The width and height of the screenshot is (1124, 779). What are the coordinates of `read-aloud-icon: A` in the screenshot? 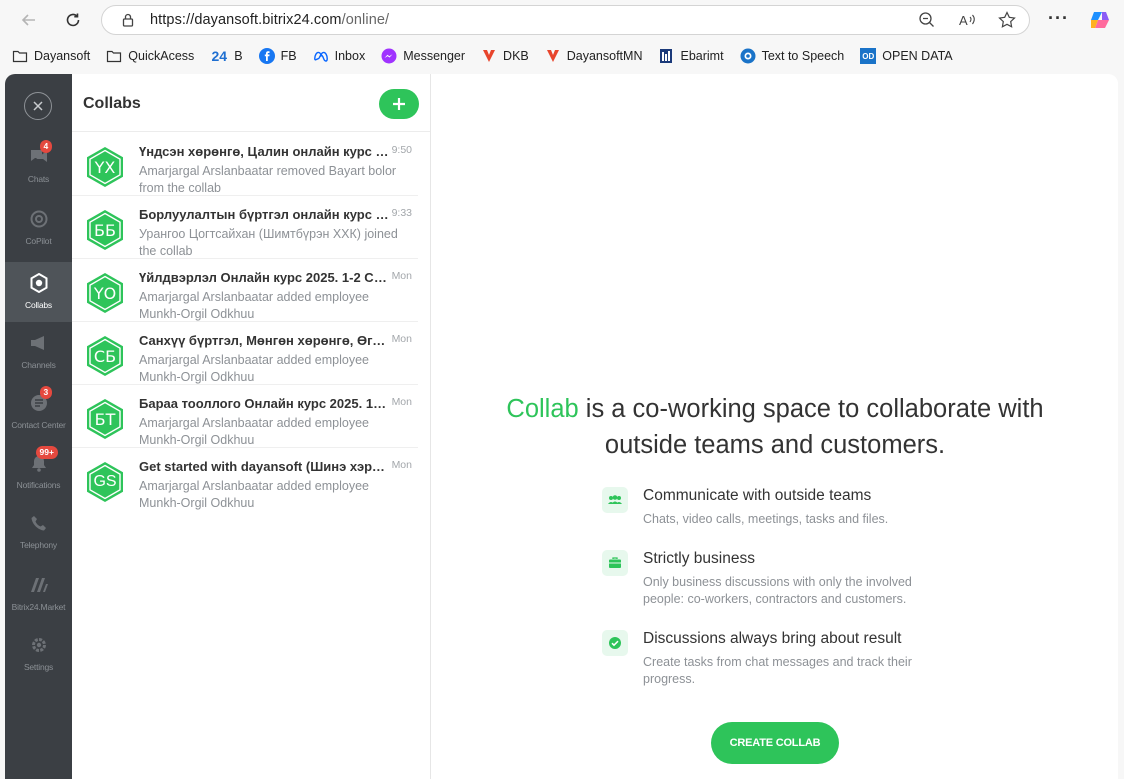 It's located at (967, 20).